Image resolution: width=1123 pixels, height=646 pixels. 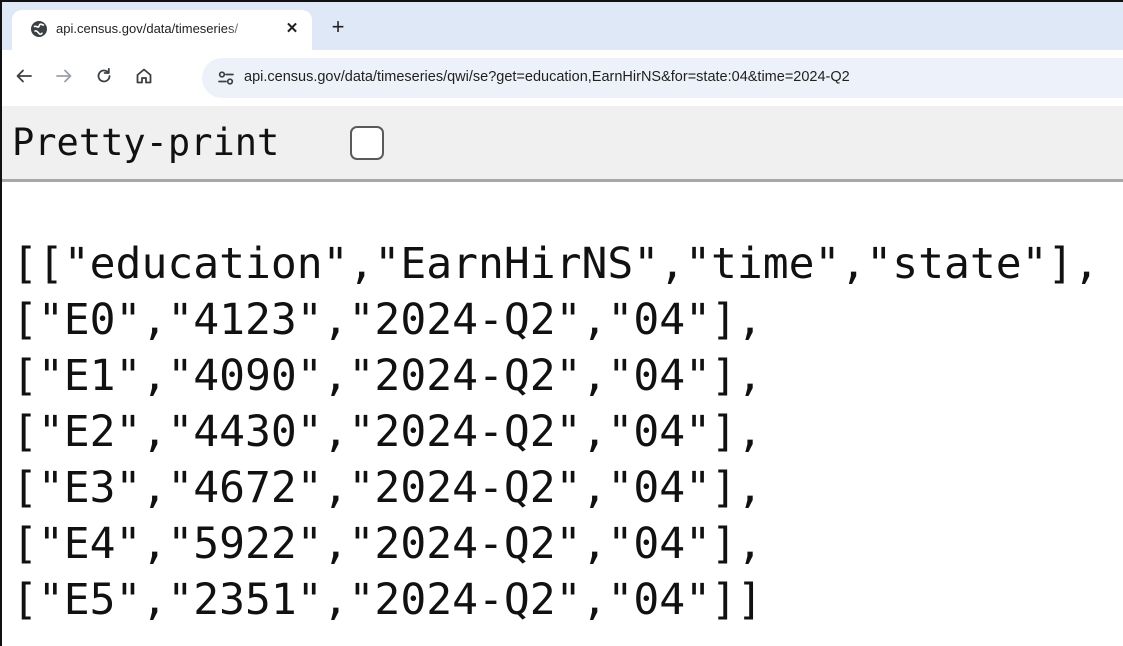 I want to click on tab-title: api.census.gov/data/timeseries/, so click(x=147, y=28).